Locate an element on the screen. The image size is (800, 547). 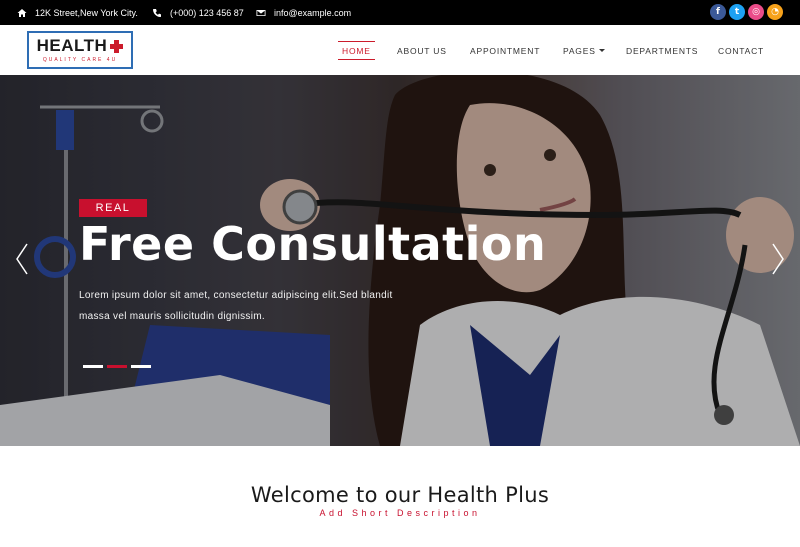
nav-about-us: ABOUT US is located at coordinates (422, 50).